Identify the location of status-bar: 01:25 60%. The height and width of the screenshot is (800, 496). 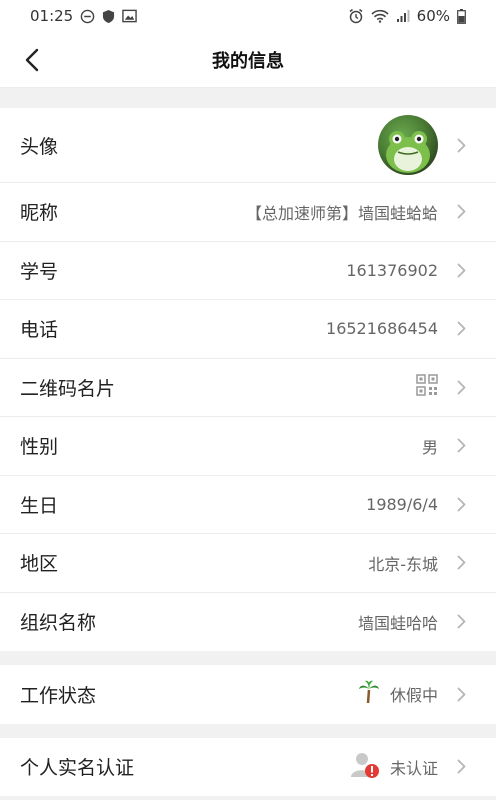
(248, 16).